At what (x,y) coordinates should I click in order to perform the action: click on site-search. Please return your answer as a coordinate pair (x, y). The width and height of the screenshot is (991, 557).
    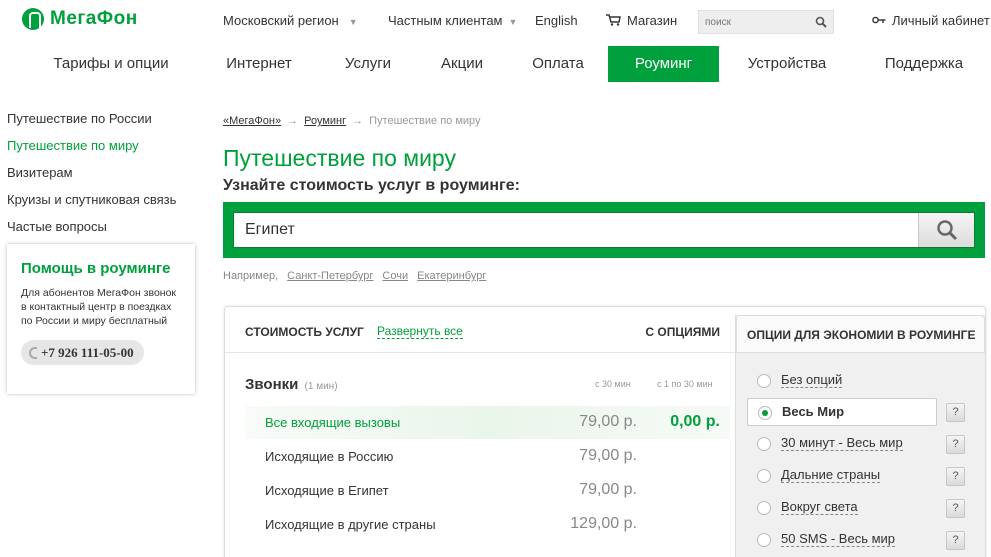
    Looking at the image, I should click on (766, 22).